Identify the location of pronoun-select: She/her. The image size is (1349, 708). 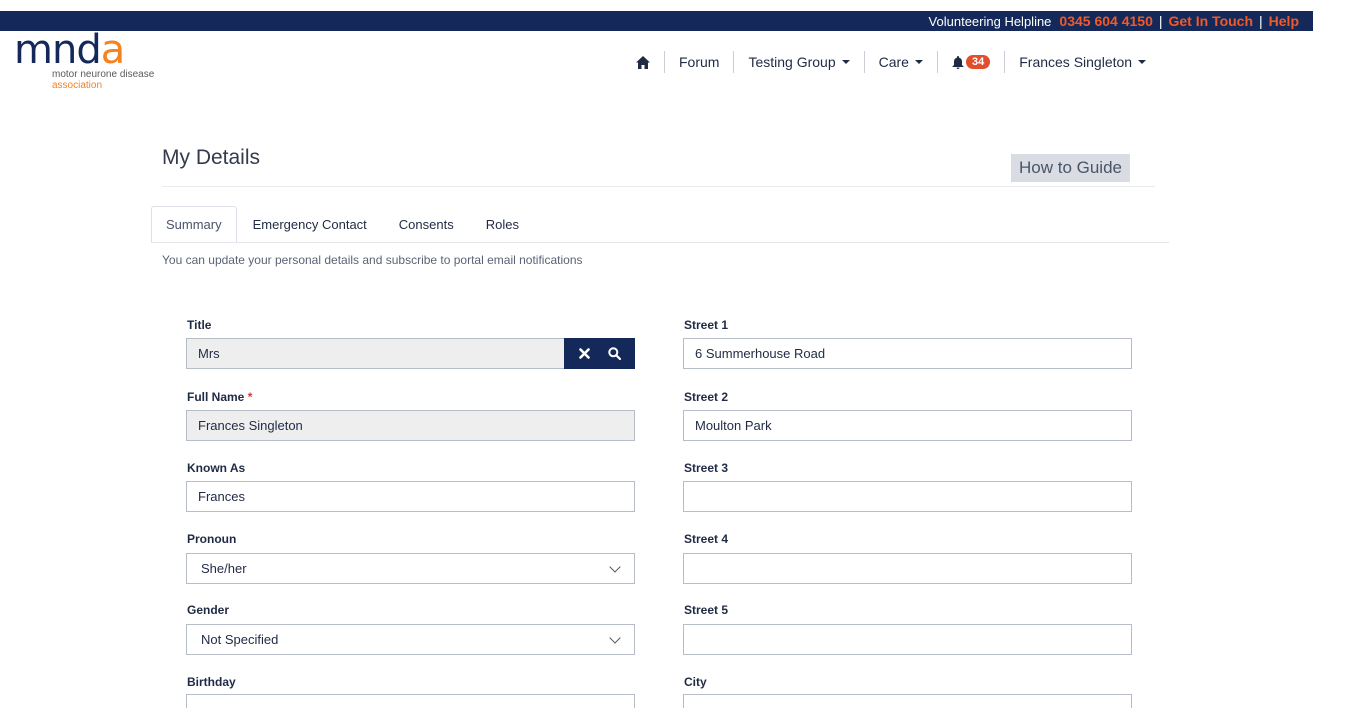
(410, 568).